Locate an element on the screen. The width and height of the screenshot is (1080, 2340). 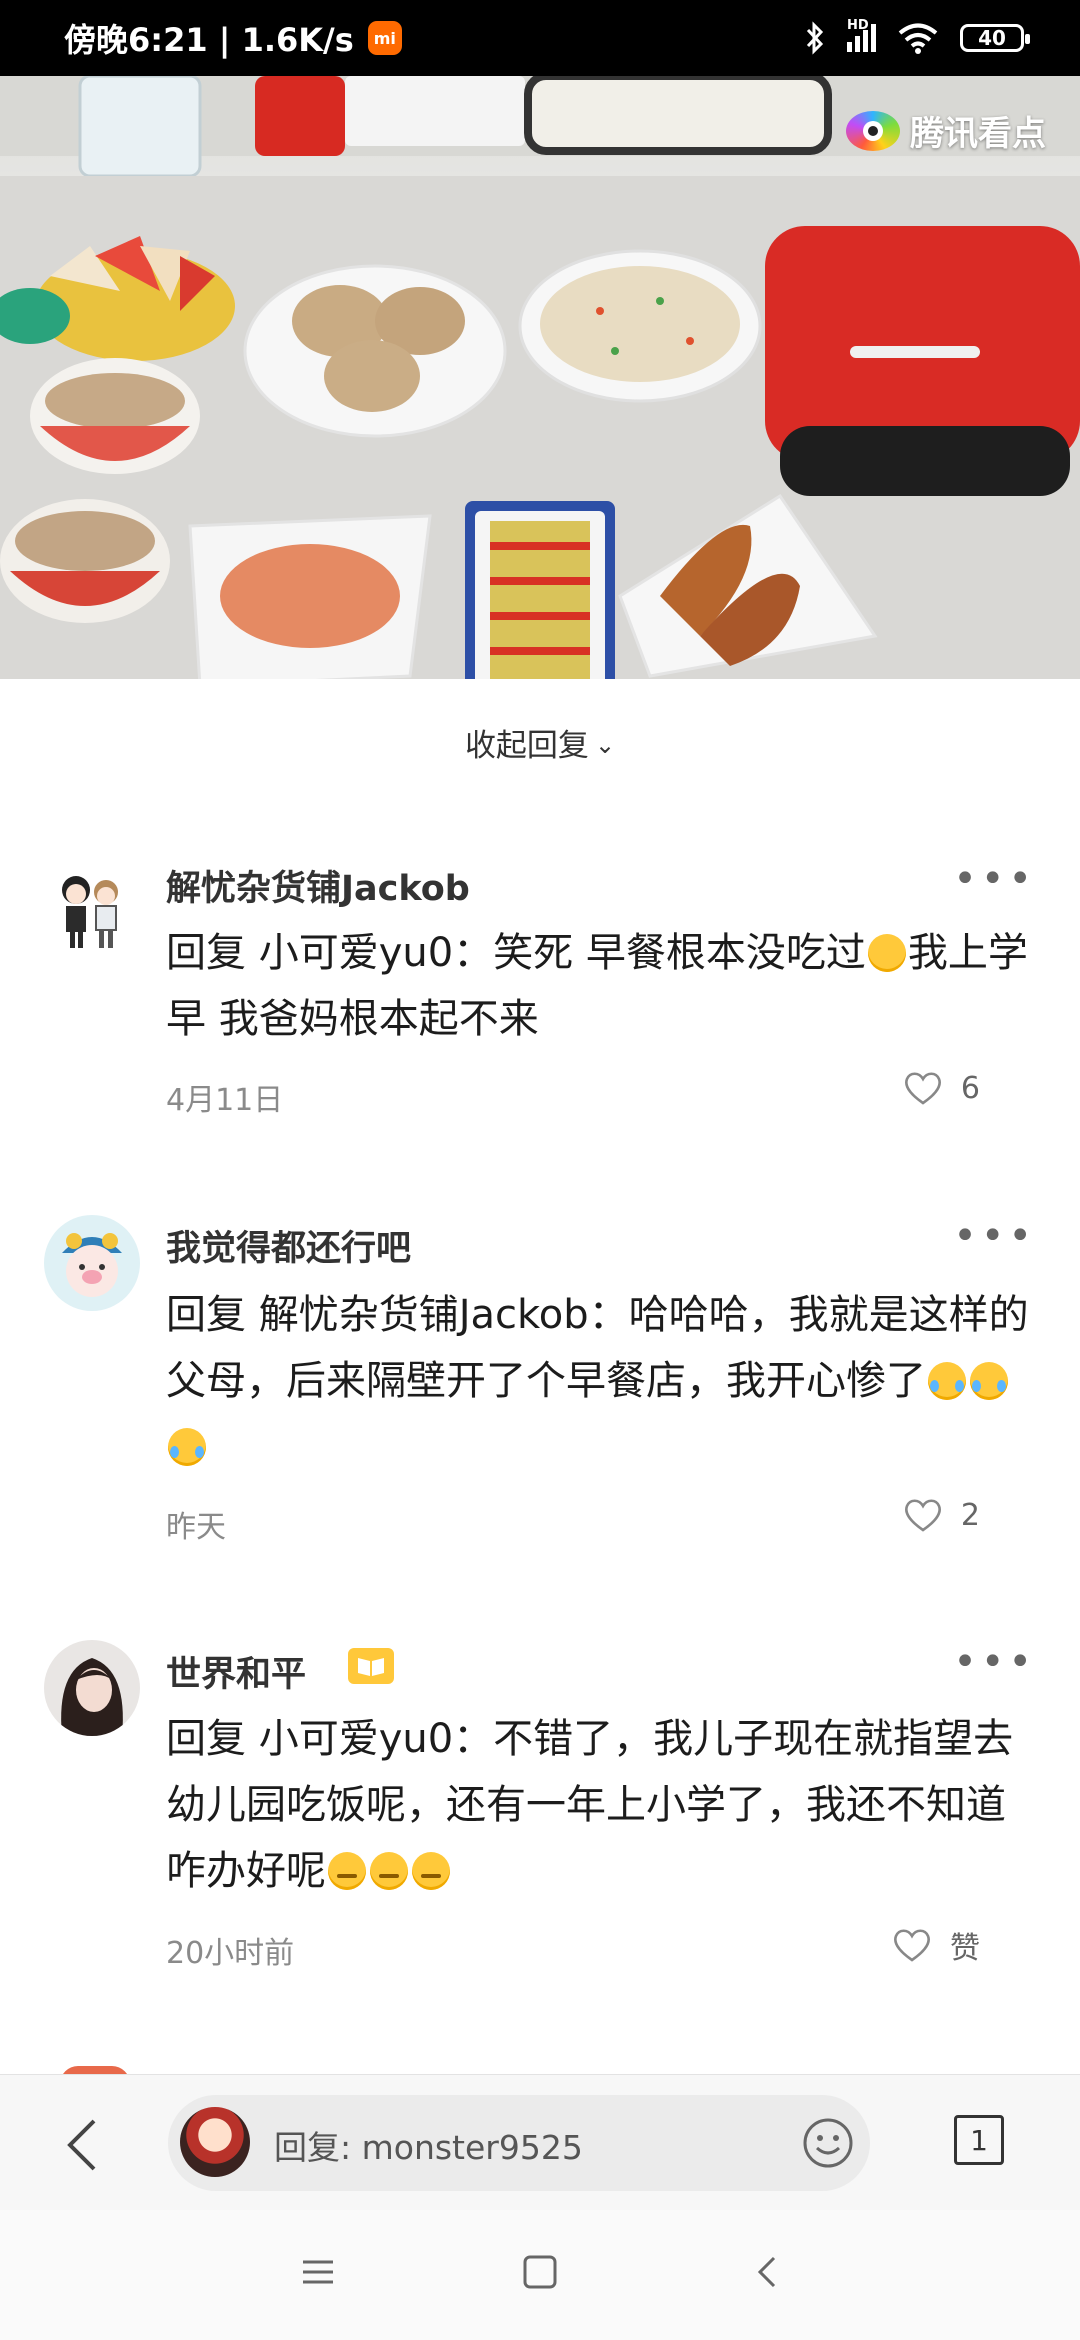
reply-placeholder: 回复: monster9525 is located at coordinates (428, 2147).